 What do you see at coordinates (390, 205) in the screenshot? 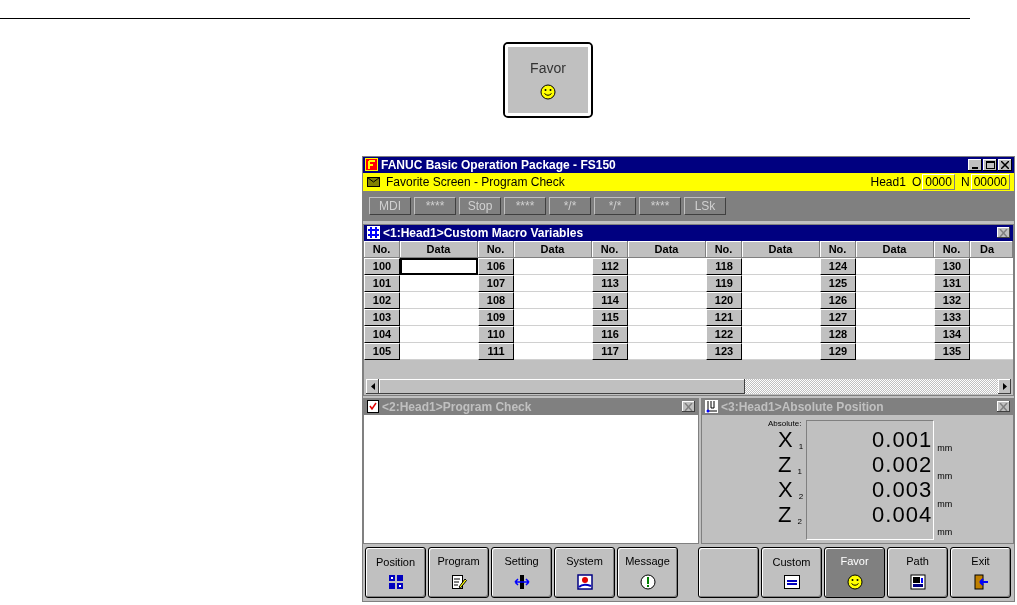
I see `status-indicator: MDI` at bounding box center [390, 205].